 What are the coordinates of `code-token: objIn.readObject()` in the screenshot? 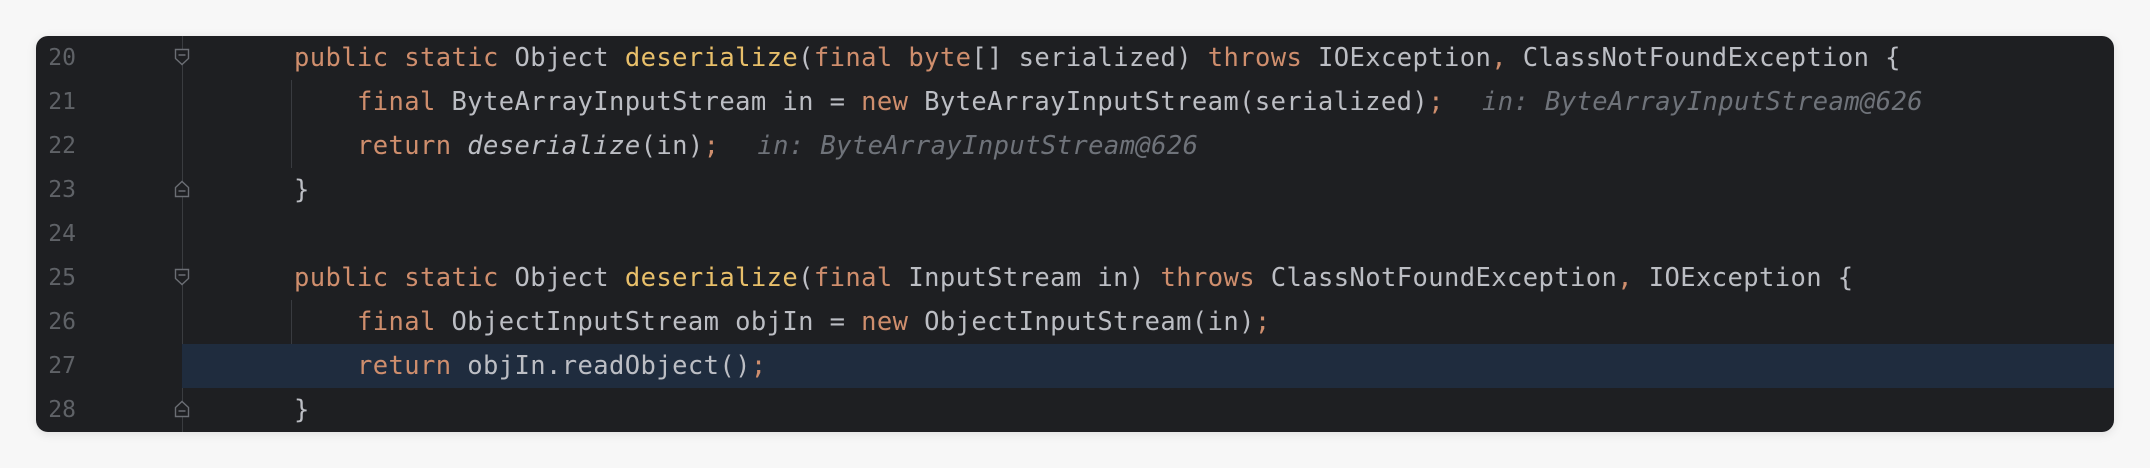 It's located at (601, 366).